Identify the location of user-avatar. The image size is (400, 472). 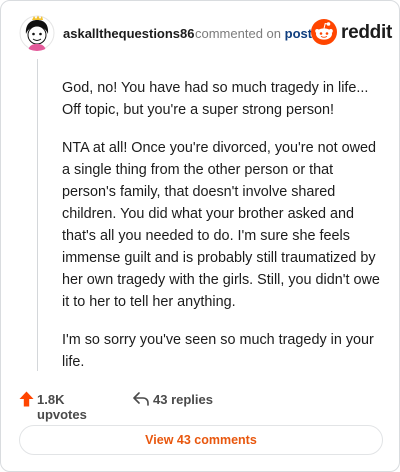
(37, 33).